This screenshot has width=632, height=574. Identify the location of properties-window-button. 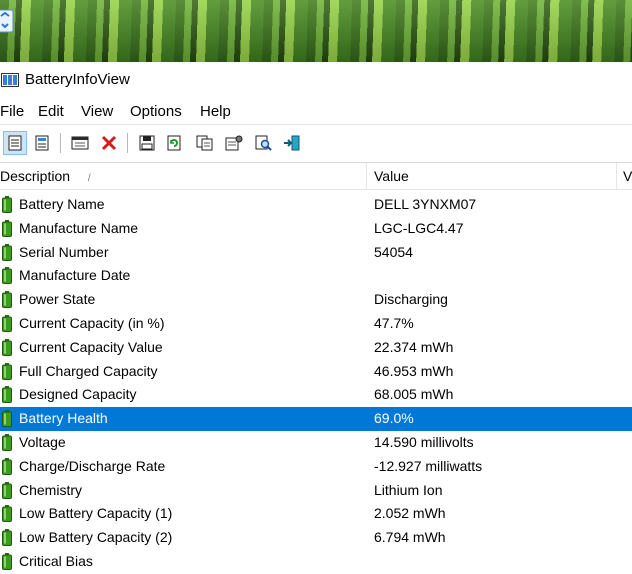
(80, 143).